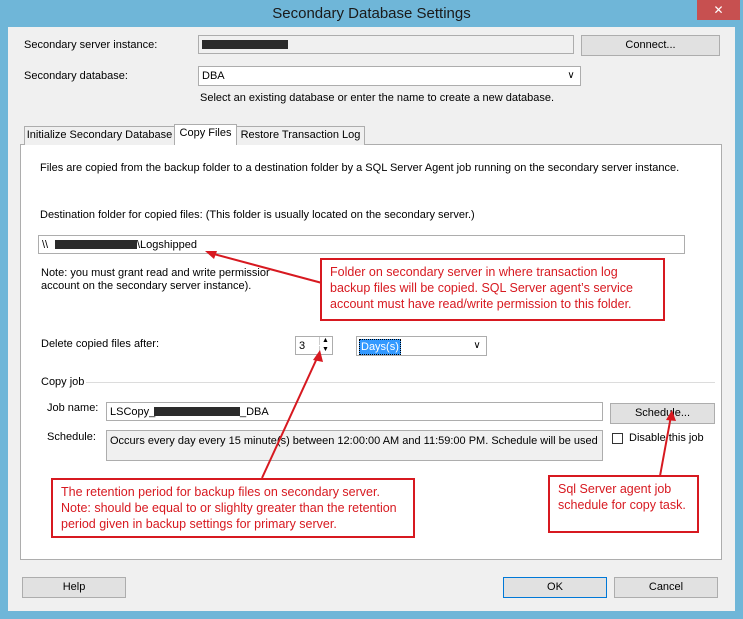 Image resolution: width=743 pixels, height=619 pixels. I want to click on retention-arrow-line, so click(290, 417).